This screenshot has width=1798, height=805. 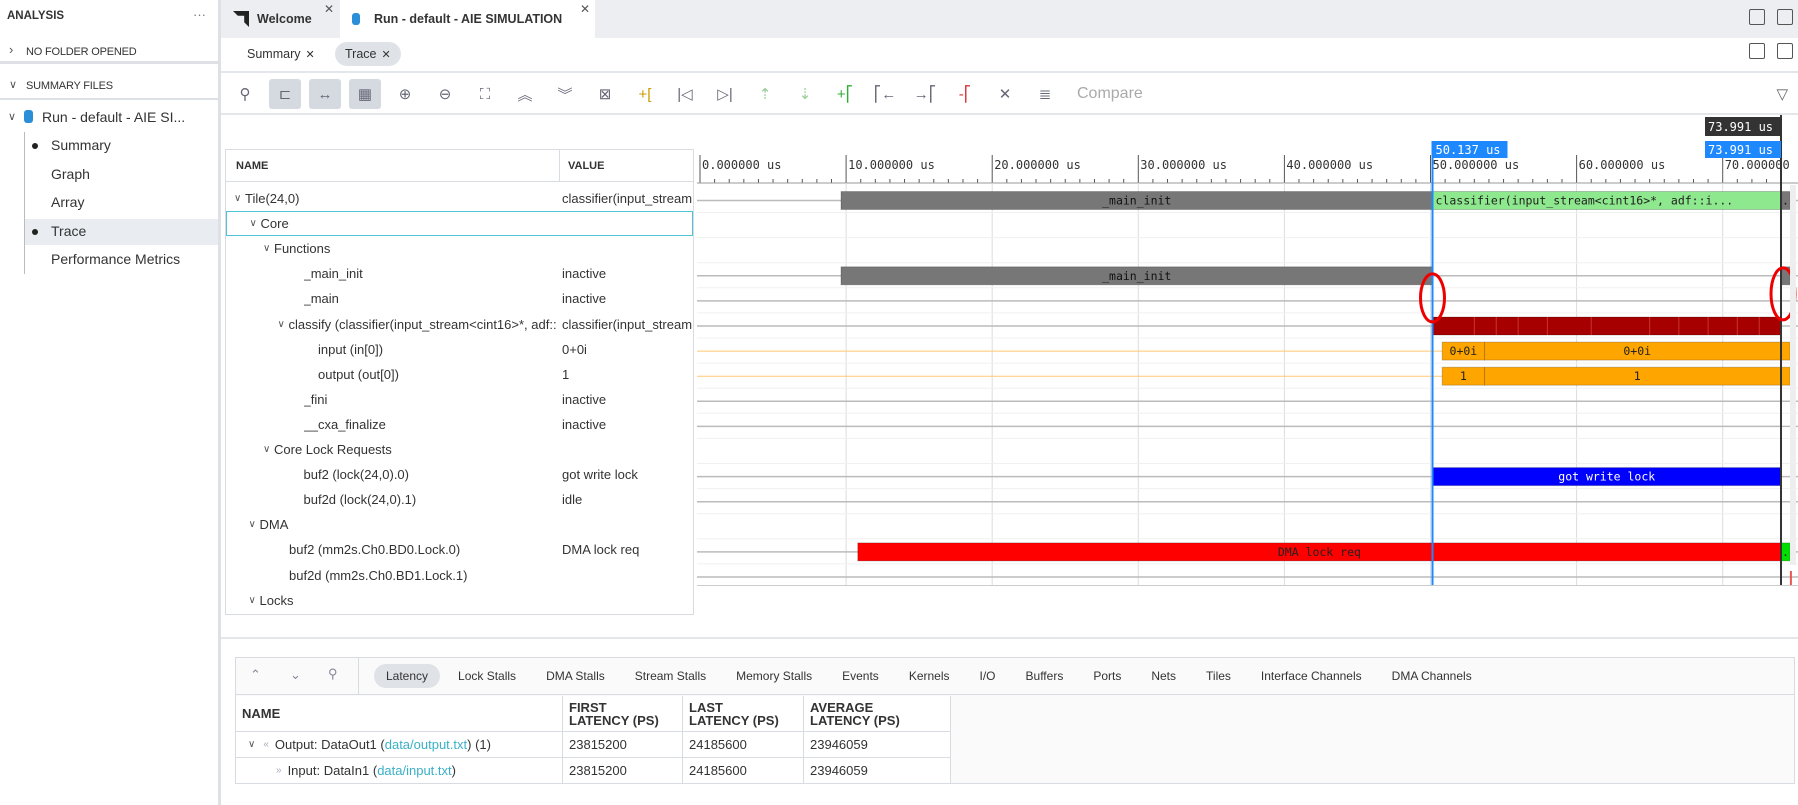 What do you see at coordinates (467, 19) in the screenshot?
I see `tab-run-default: Run - default - AIE SIMULATION ✕` at bounding box center [467, 19].